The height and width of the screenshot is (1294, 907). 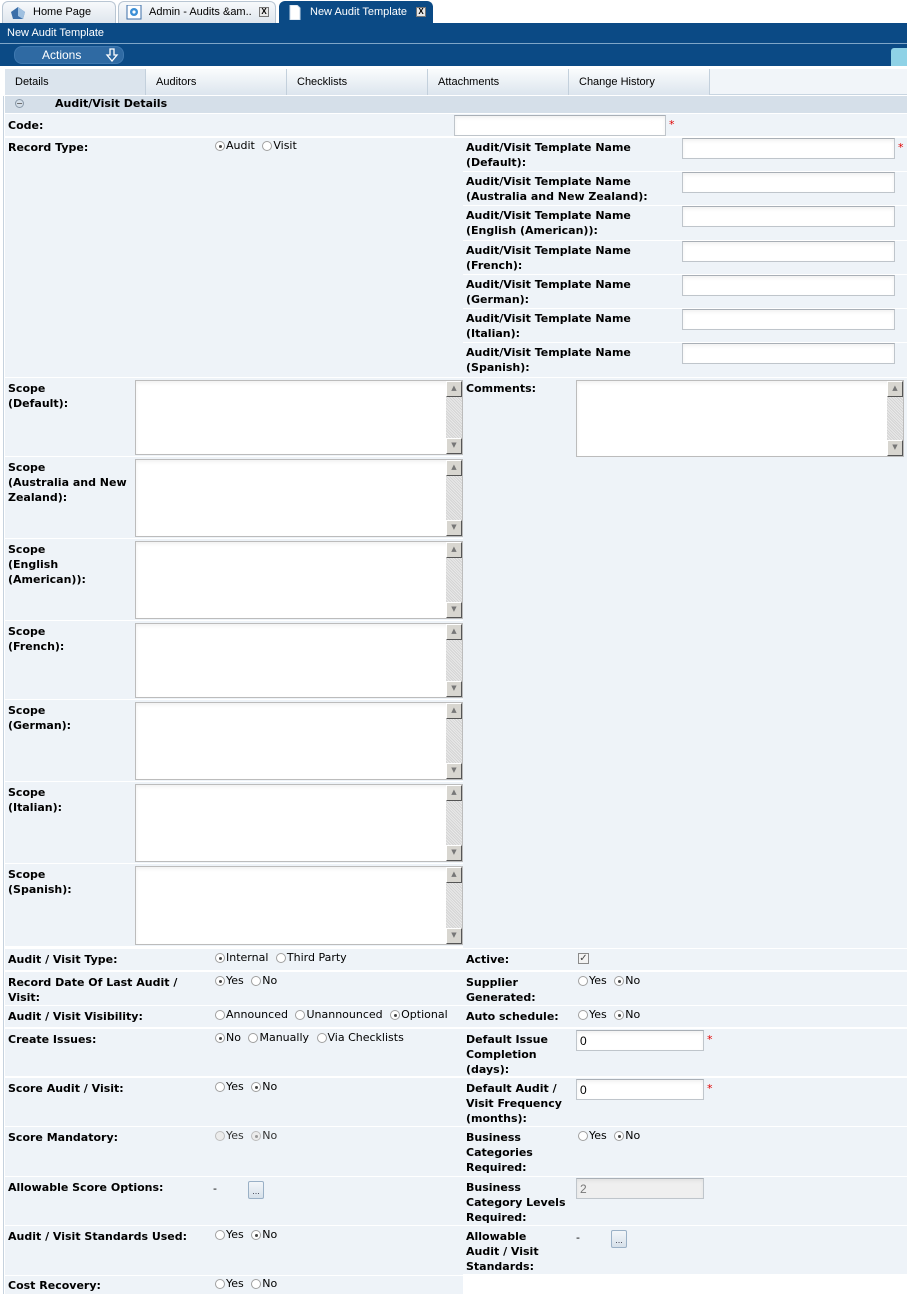 I want to click on radio-manually: Manually, so click(x=278, y=1038).